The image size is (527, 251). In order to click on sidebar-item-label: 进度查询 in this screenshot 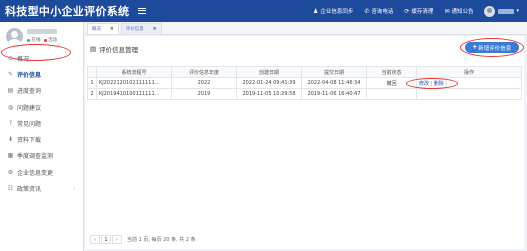, I will do `click(29, 92)`.